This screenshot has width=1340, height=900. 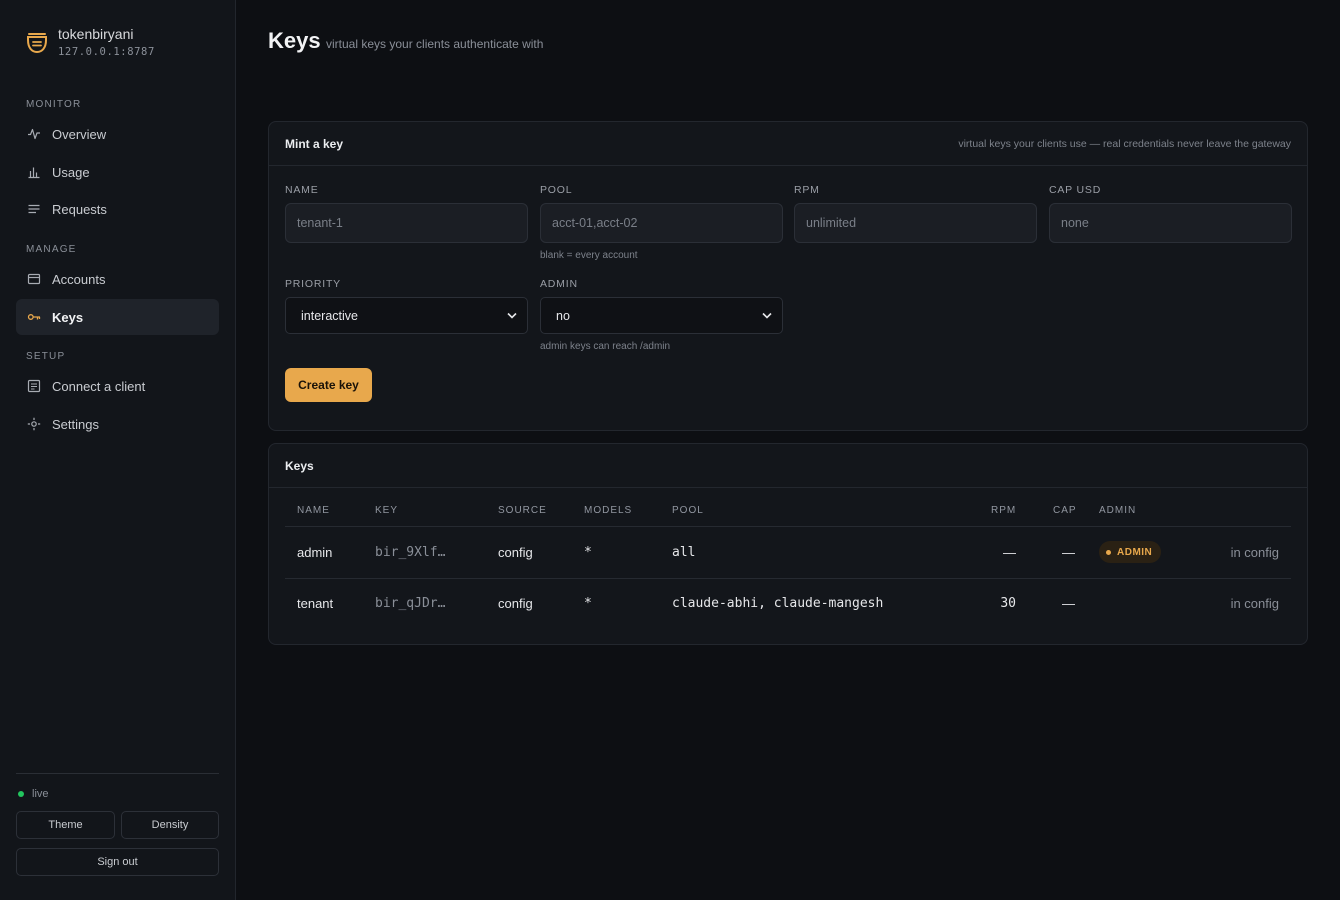 I want to click on sidebar-item-label: Overview, so click(x=79, y=134).